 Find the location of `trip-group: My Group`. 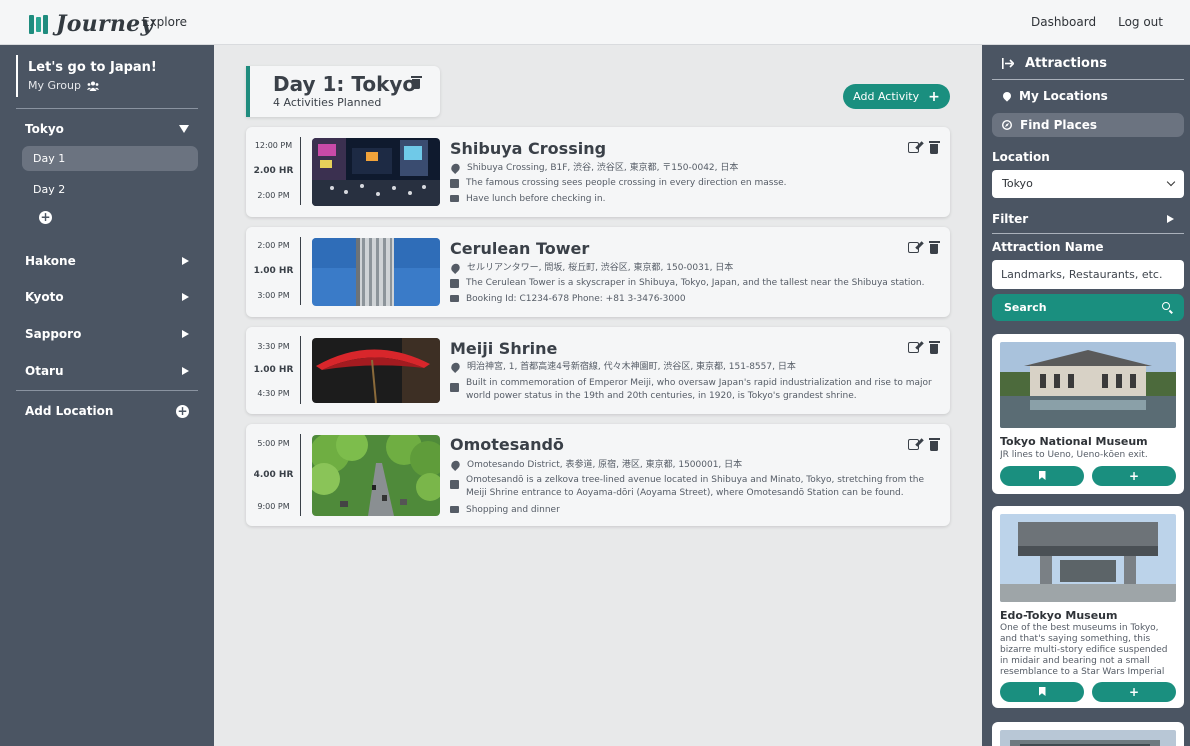

trip-group: My Group is located at coordinates (112, 85).